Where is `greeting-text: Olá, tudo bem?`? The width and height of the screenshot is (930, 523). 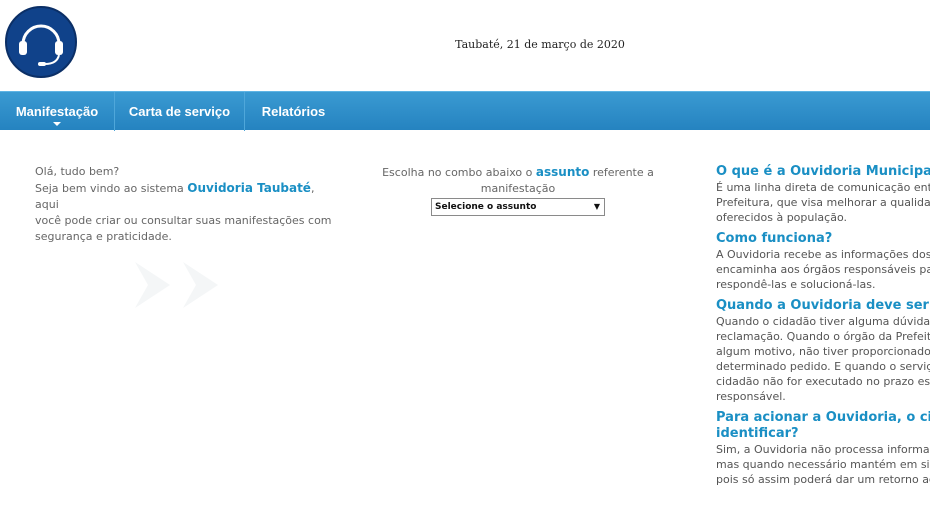
greeting-text: Olá, tudo bem? is located at coordinates (77, 171).